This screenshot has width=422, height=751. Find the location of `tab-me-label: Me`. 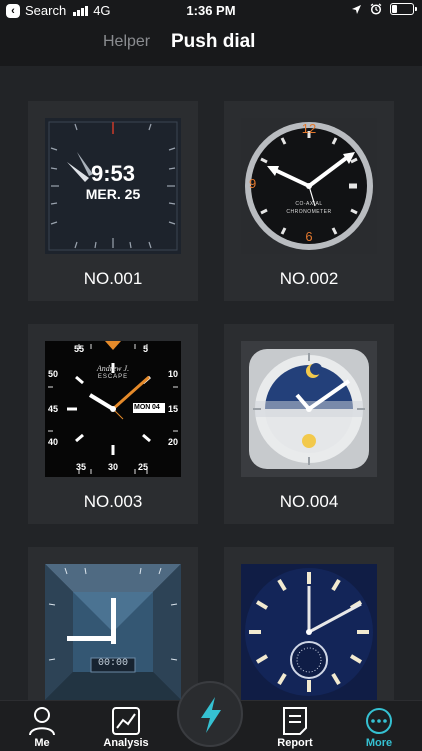

tab-me-label: Me is located at coordinates (42, 743).